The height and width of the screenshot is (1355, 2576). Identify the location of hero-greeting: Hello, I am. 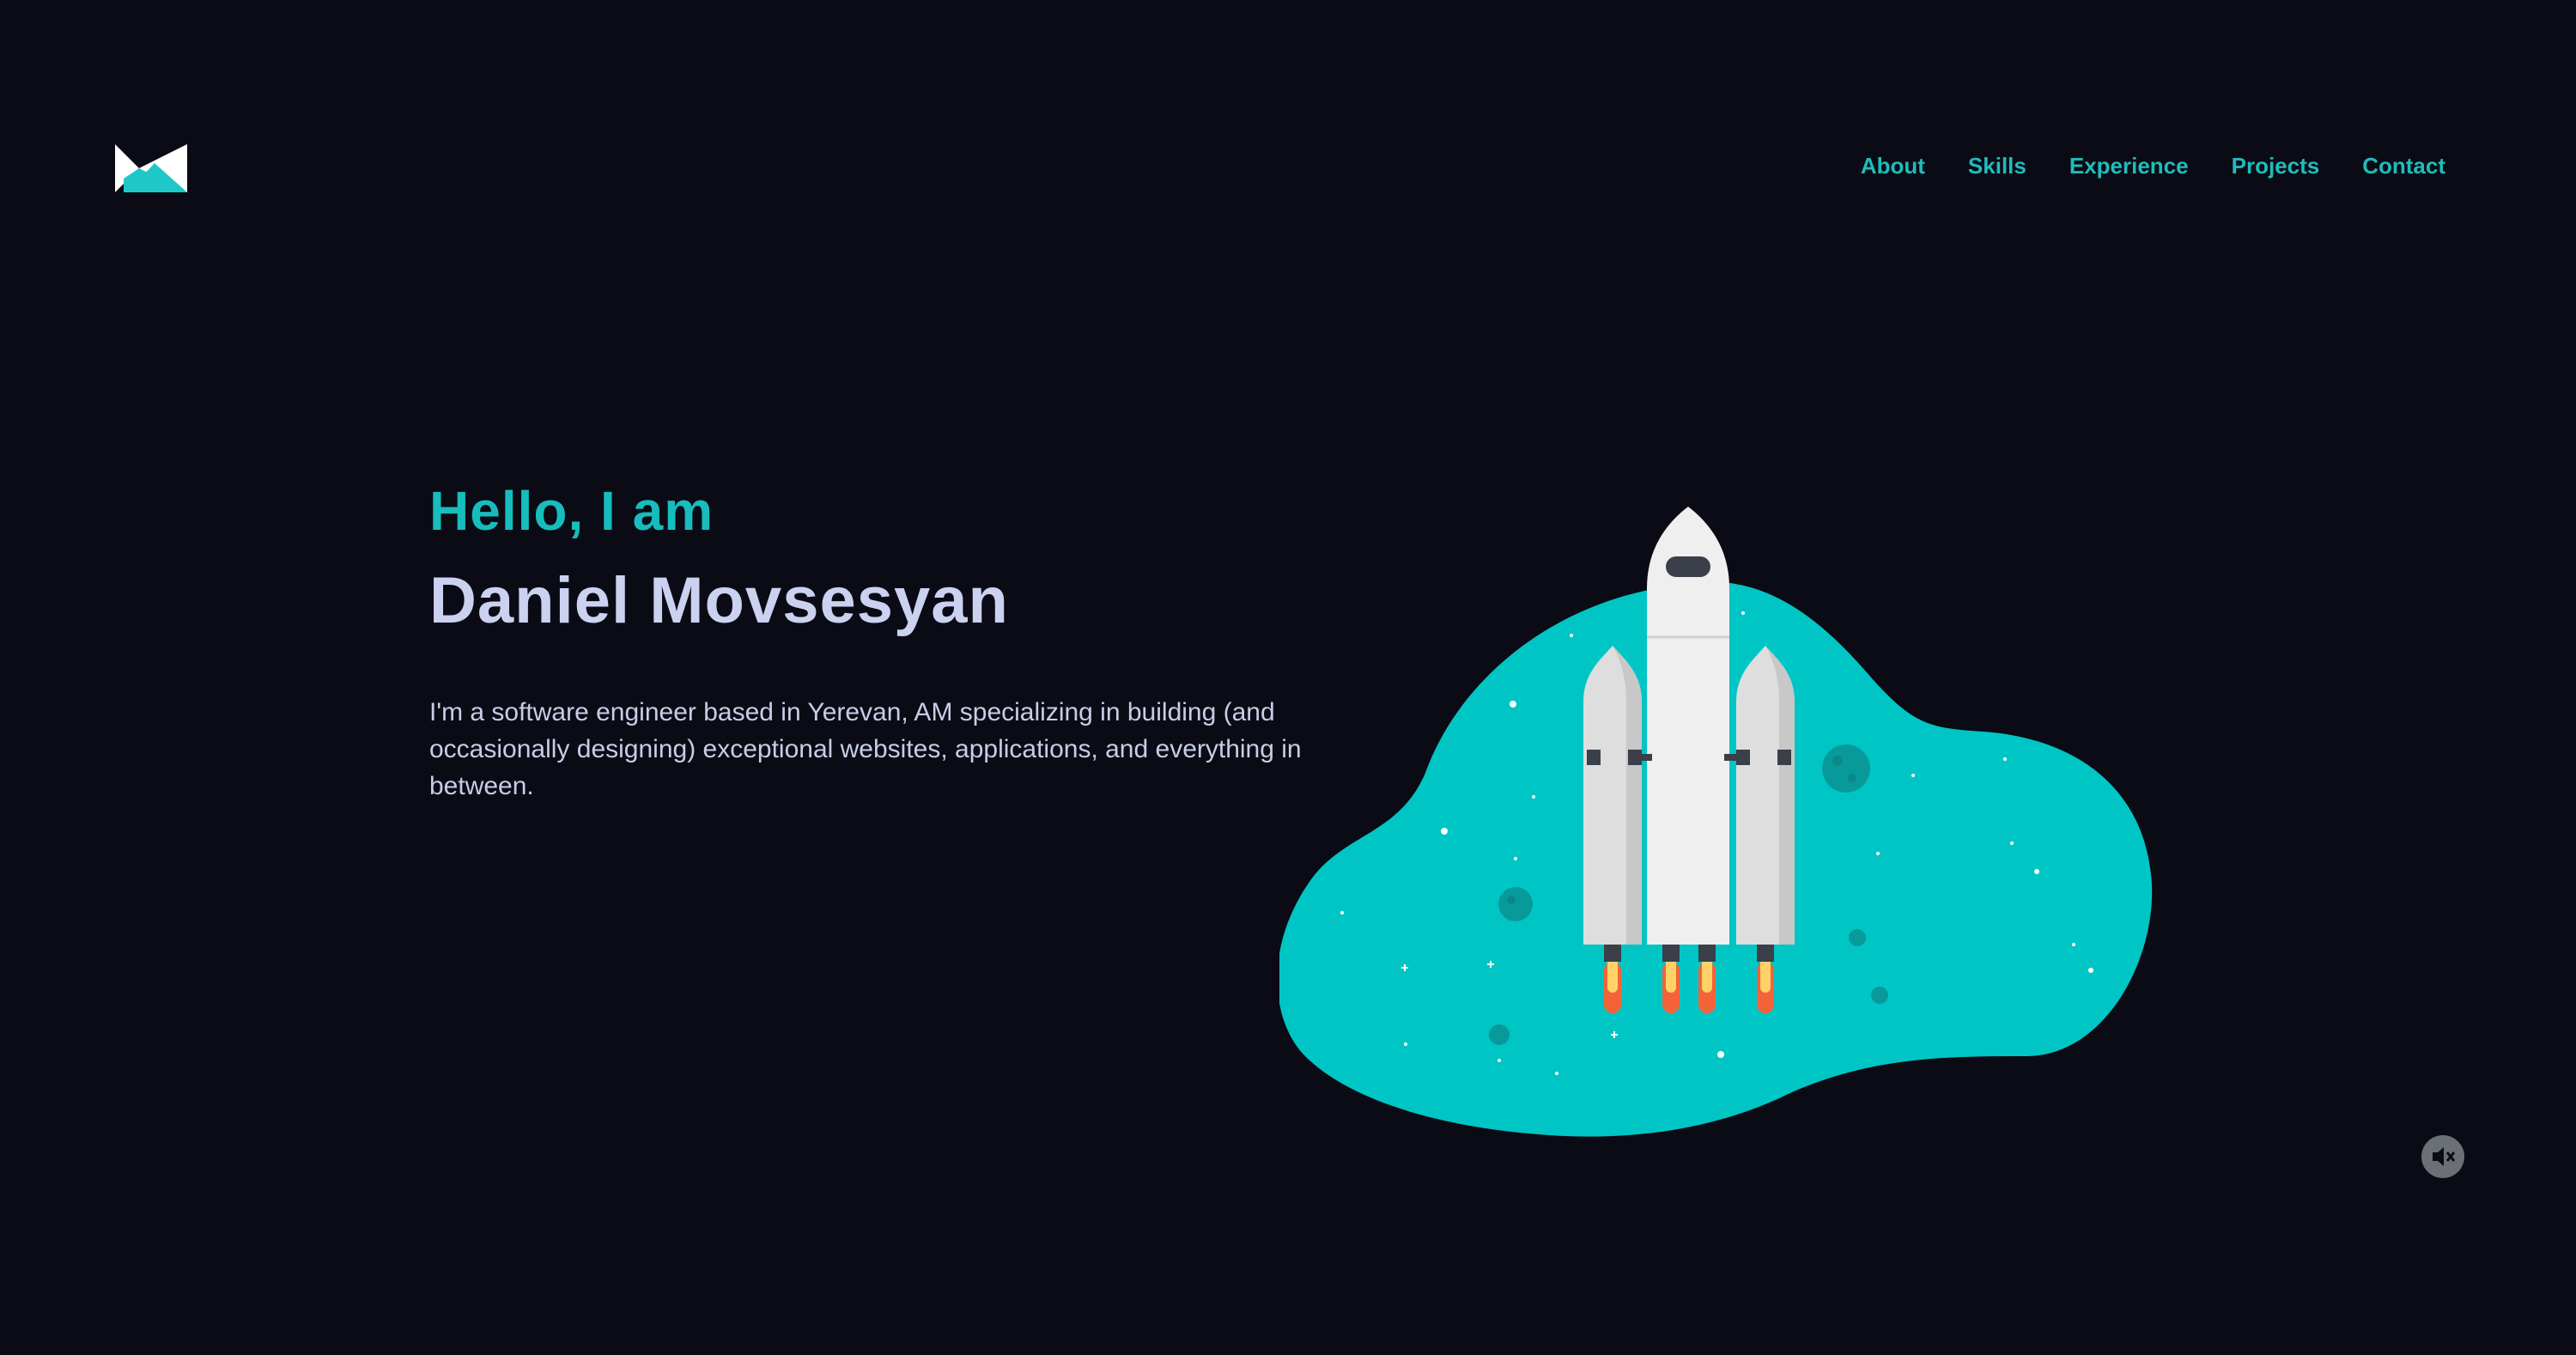
(572, 511).